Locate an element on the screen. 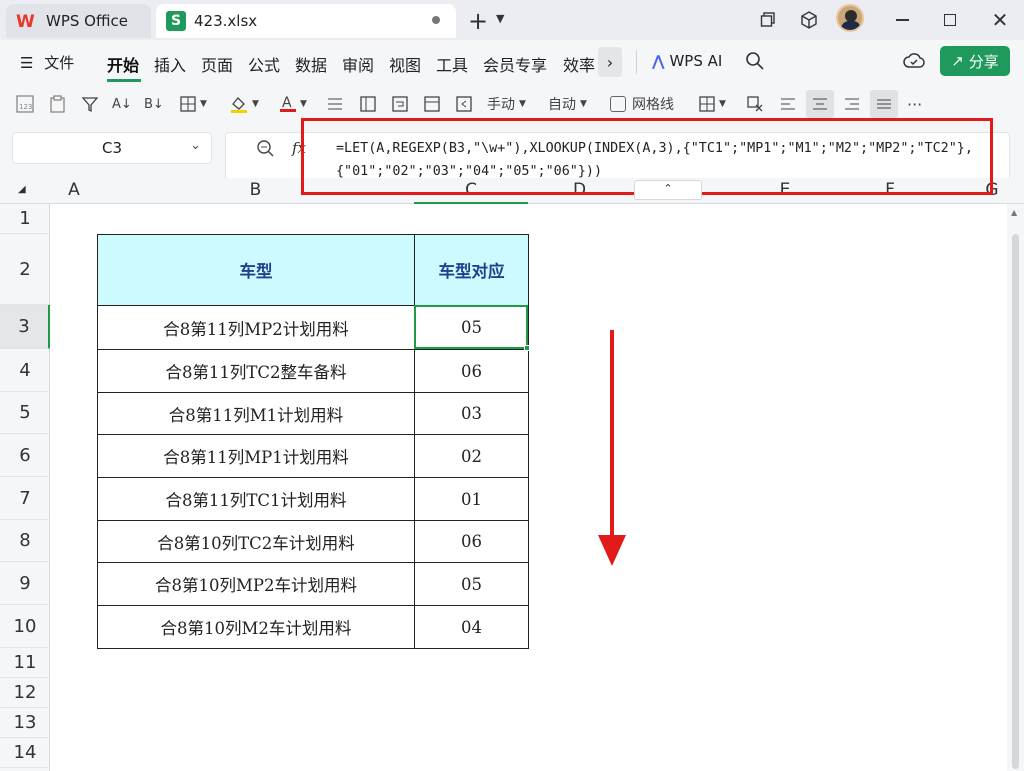 The width and height of the screenshot is (1024, 771). vertical-scrollbar: ▲ is located at coordinates (1015, 487).